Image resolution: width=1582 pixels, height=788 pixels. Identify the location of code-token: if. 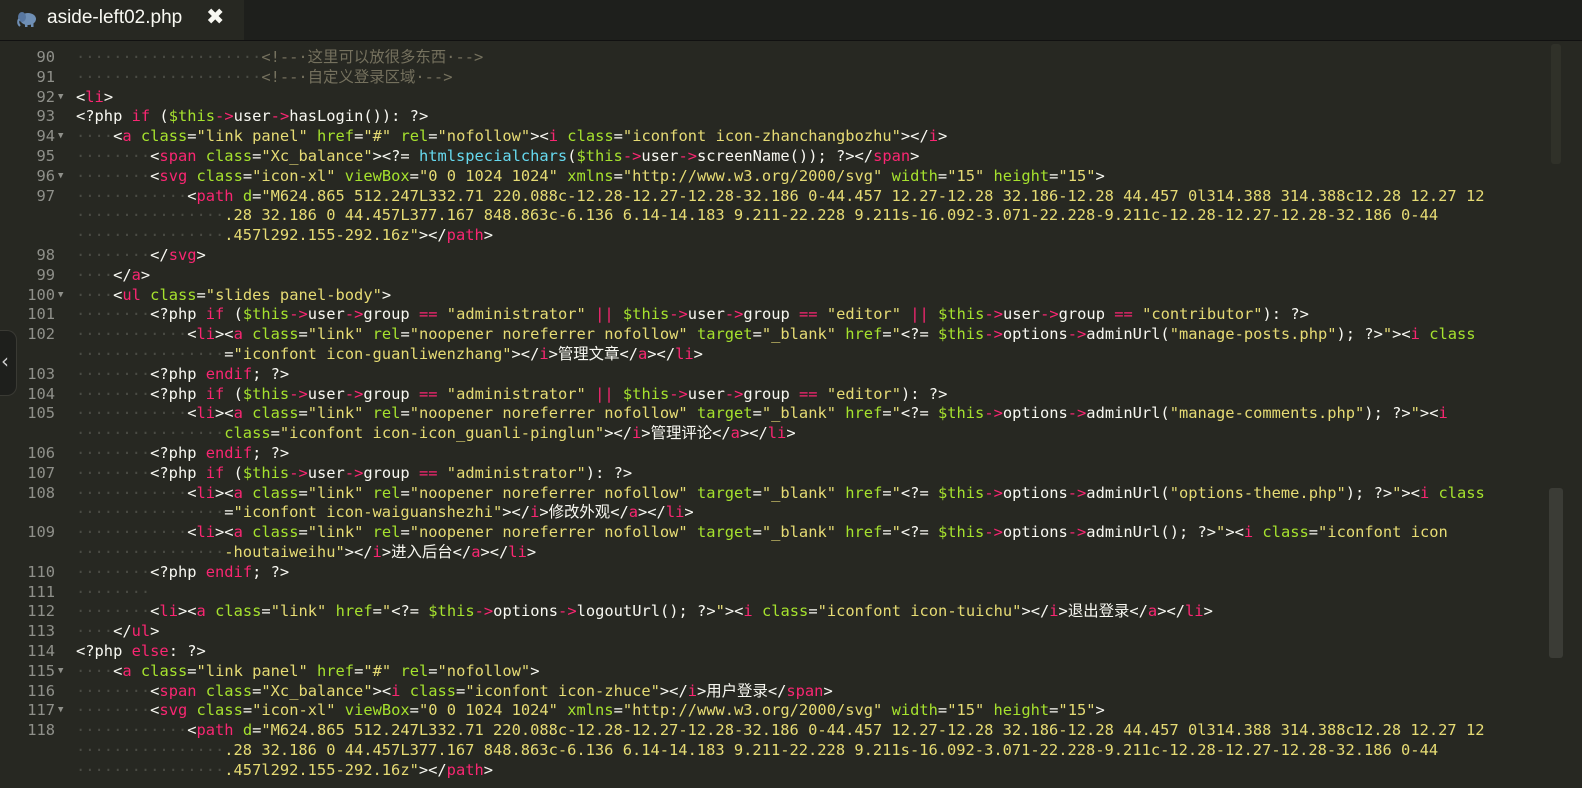
(141, 116).